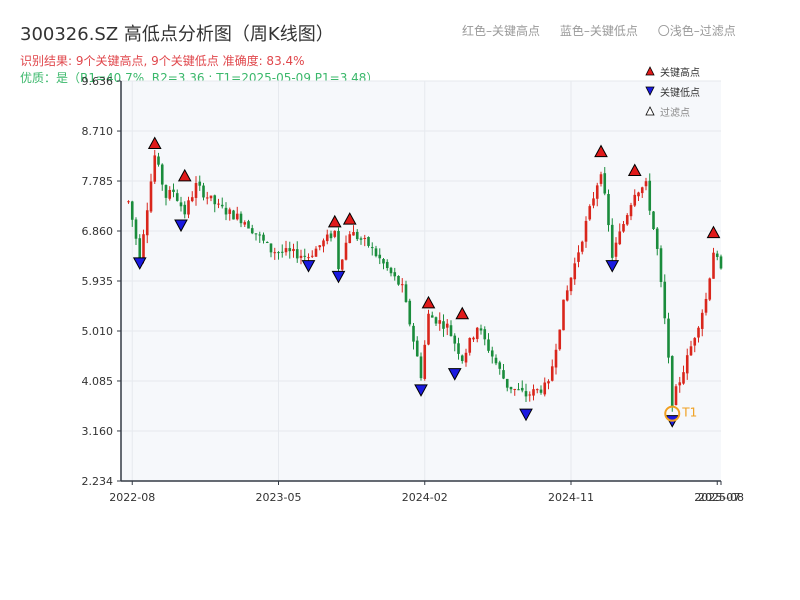 The height and width of the screenshot is (600, 800). Describe the element at coordinates (571, 497) in the screenshot. I see `x-tick-label: 2024-11` at that location.